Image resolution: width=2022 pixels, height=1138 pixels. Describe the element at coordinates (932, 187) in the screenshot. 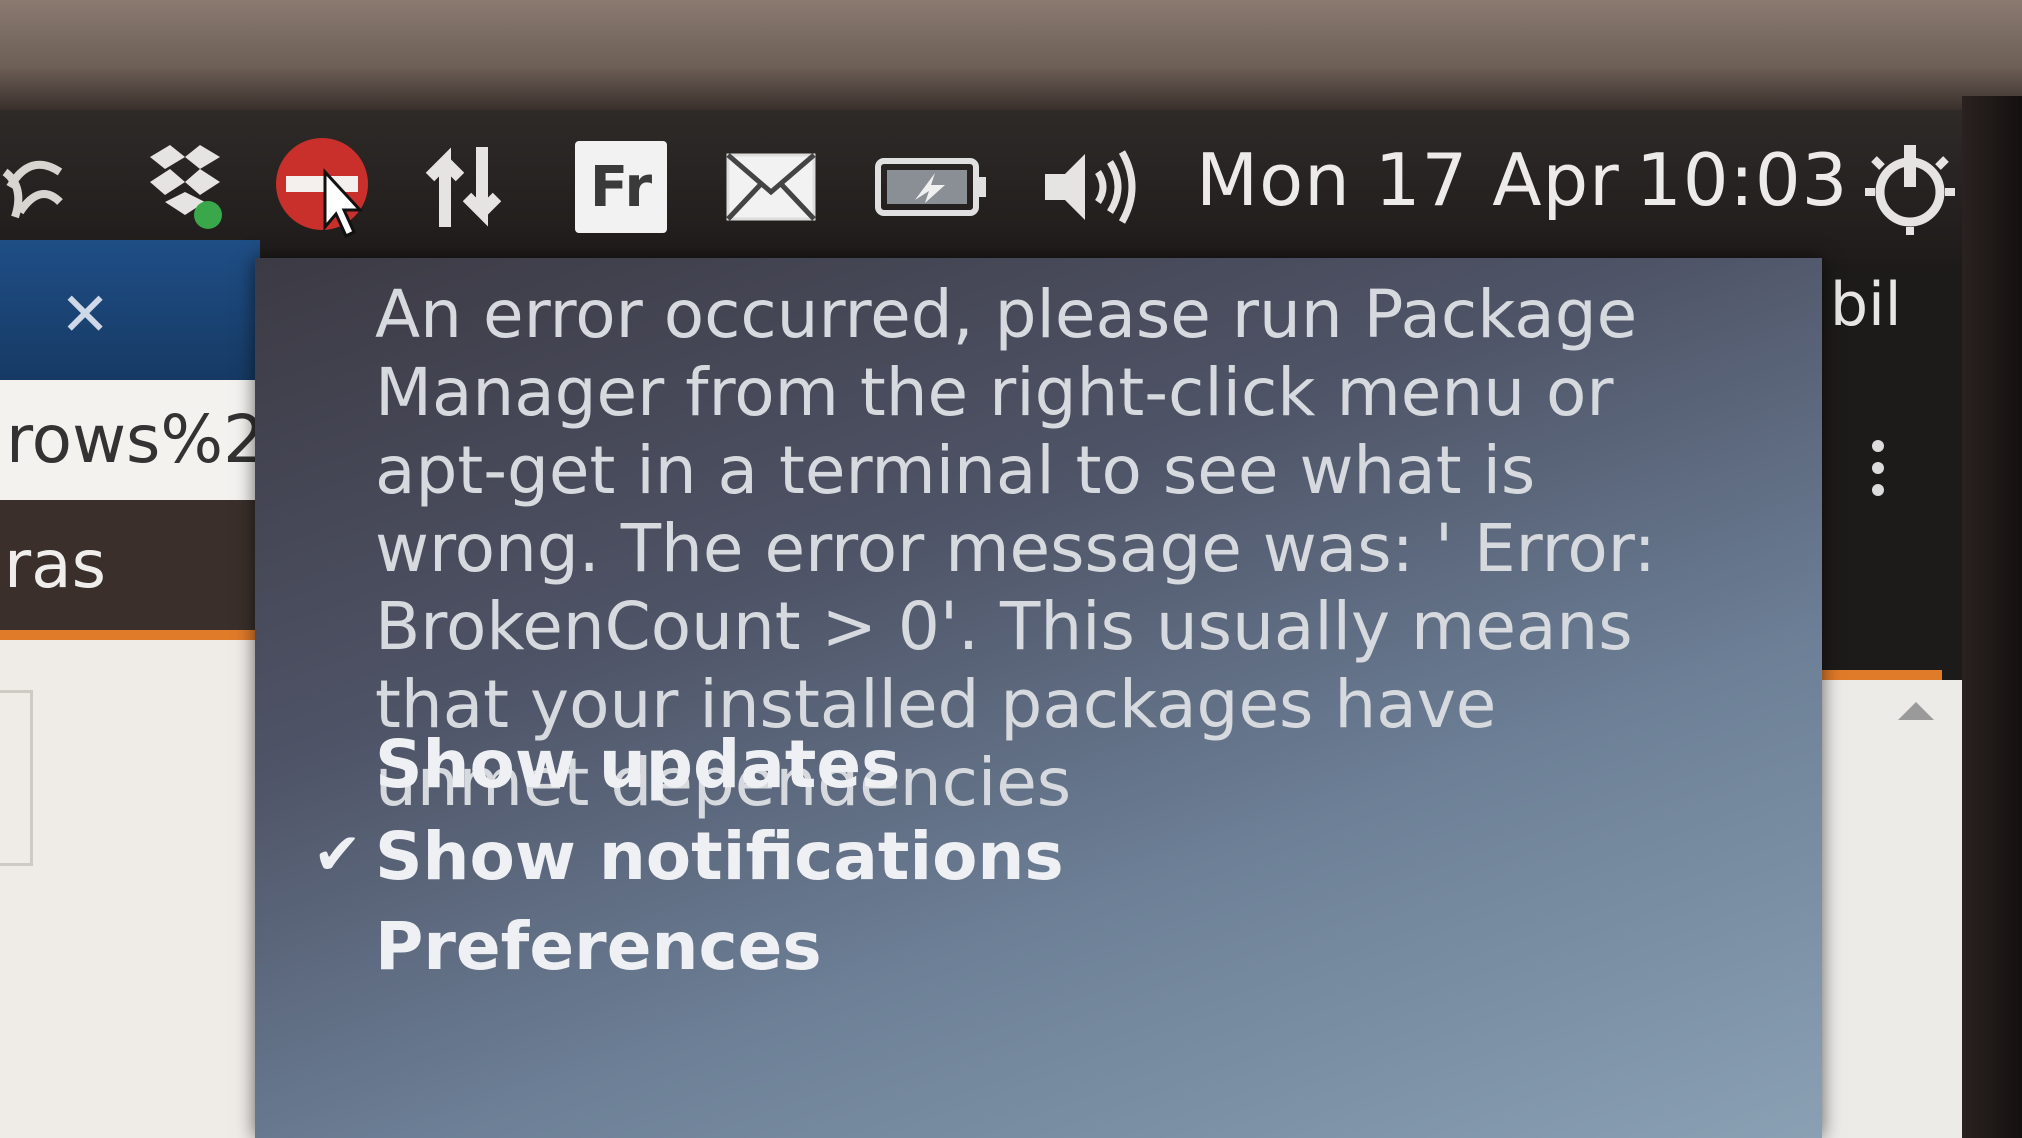

I see `battery-icon` at that location.